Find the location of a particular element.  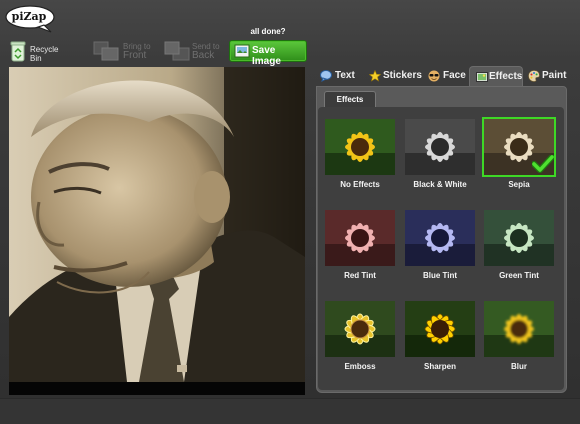

tab-paint: Paint is located at coordinates (548, 76).